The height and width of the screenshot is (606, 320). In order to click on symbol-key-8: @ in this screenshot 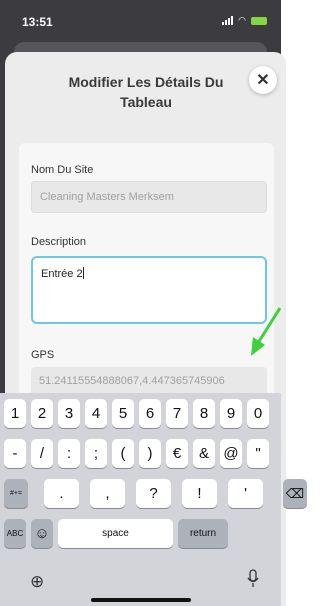, I will do `click(231, 453)`.